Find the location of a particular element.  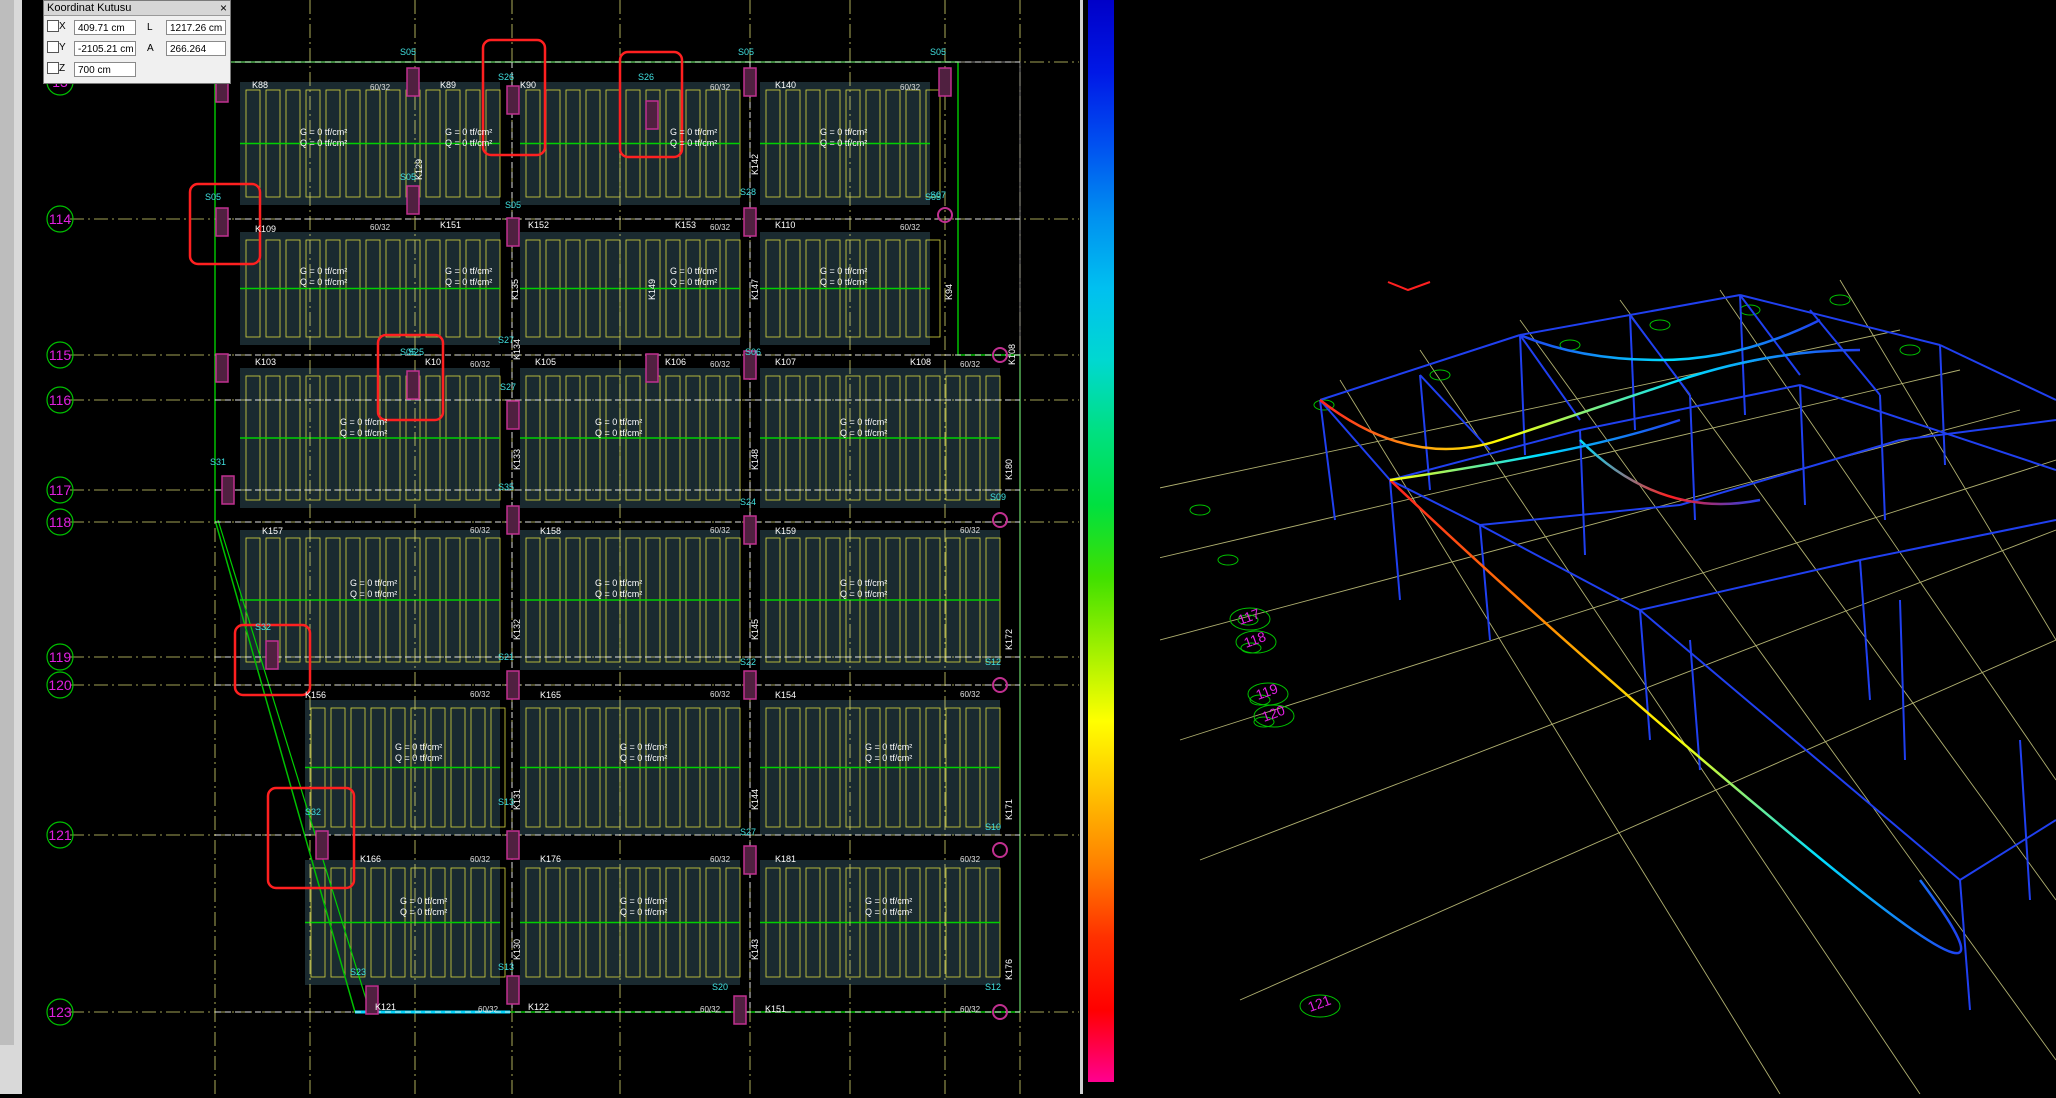

axis-label: 117 is located at coordinates (60, 490).